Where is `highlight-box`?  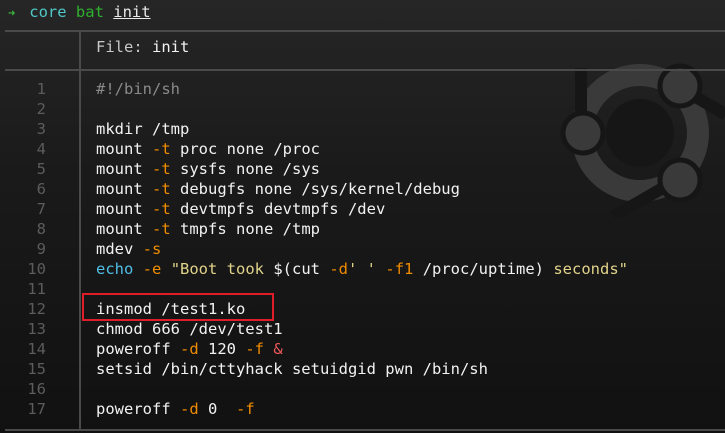 highlight-box is located at coordinates (178, 307).